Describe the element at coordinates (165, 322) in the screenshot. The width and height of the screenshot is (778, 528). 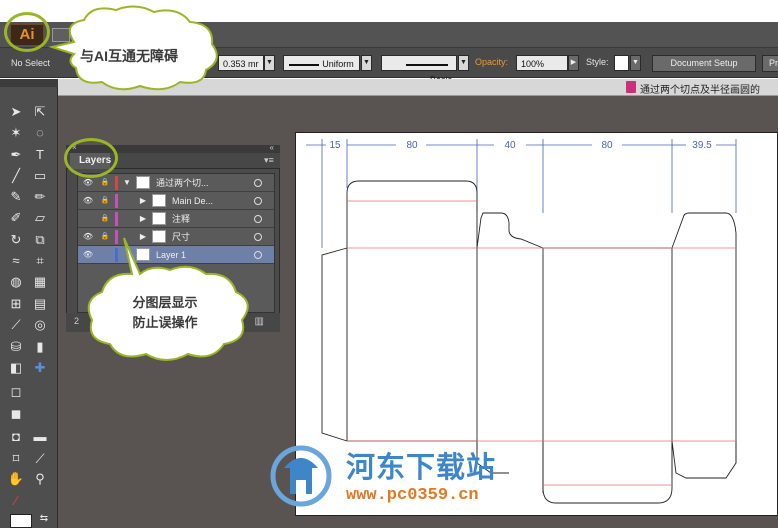
I see `callout-text: 防止误操作` at that location.